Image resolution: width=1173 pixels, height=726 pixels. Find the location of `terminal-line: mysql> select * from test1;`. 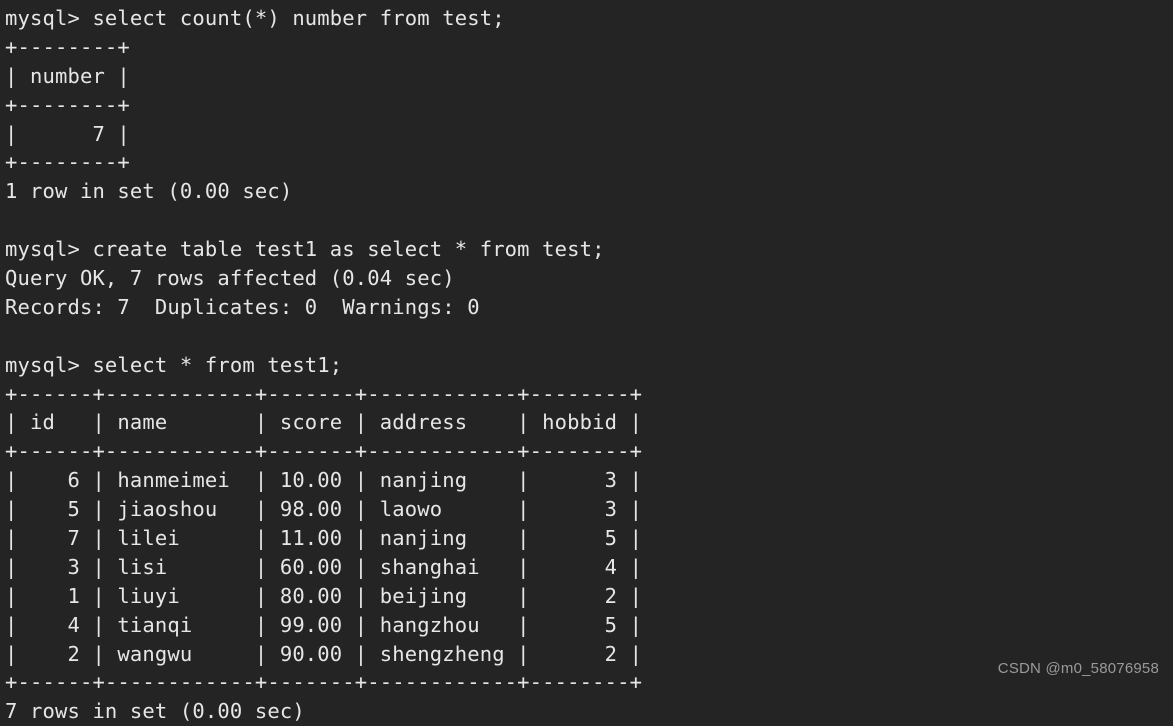

terminal-line: mysql> select * from test1; is located at coordinates (174, 364).